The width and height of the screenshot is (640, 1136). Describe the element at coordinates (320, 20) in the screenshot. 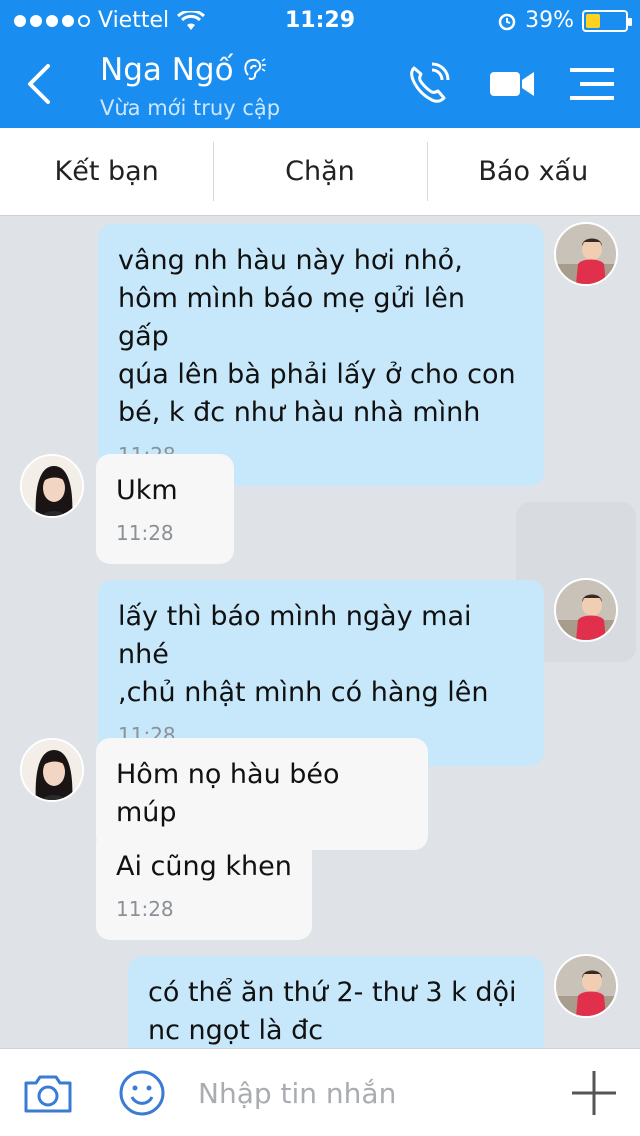

I see `status-bar: Viettel 11:29 39%` at that location.